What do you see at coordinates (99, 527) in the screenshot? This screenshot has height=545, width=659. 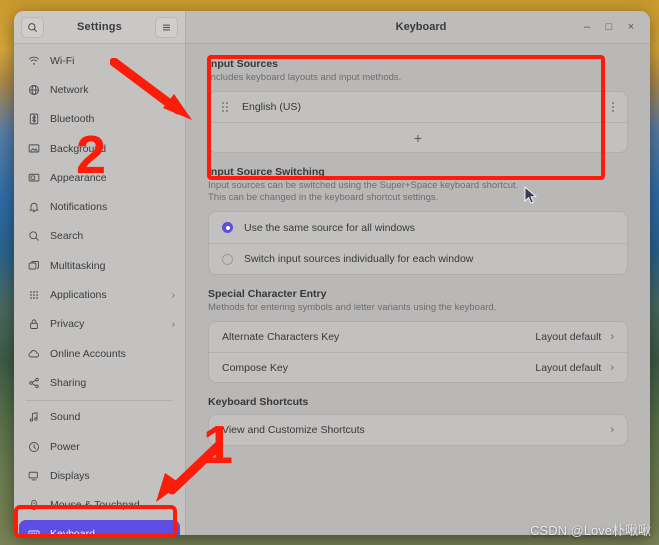 I see `sidebar-item-keyboard: Keyboard` at bounding box center [99, 527].